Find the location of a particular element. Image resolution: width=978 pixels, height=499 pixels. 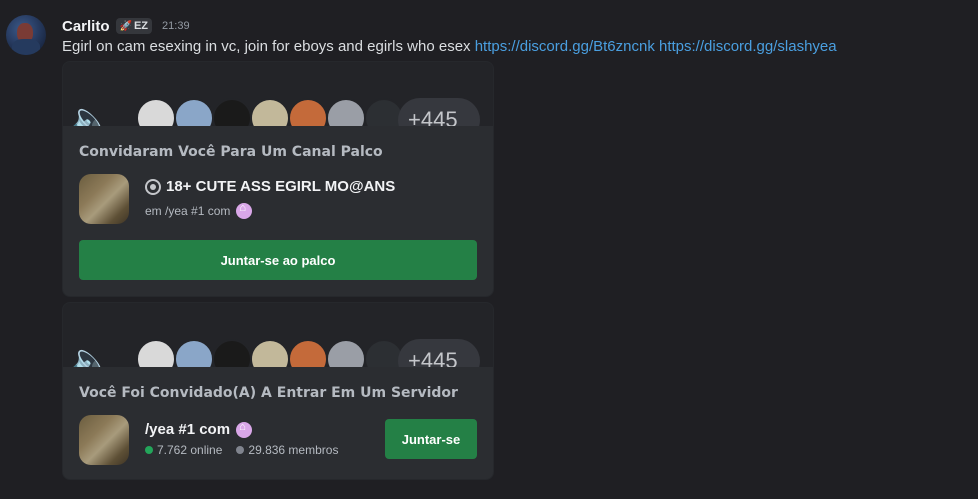

stage-channel: 18+ CUTE ASS EGIRL MO@ANS is located at coordinates (270, 186).